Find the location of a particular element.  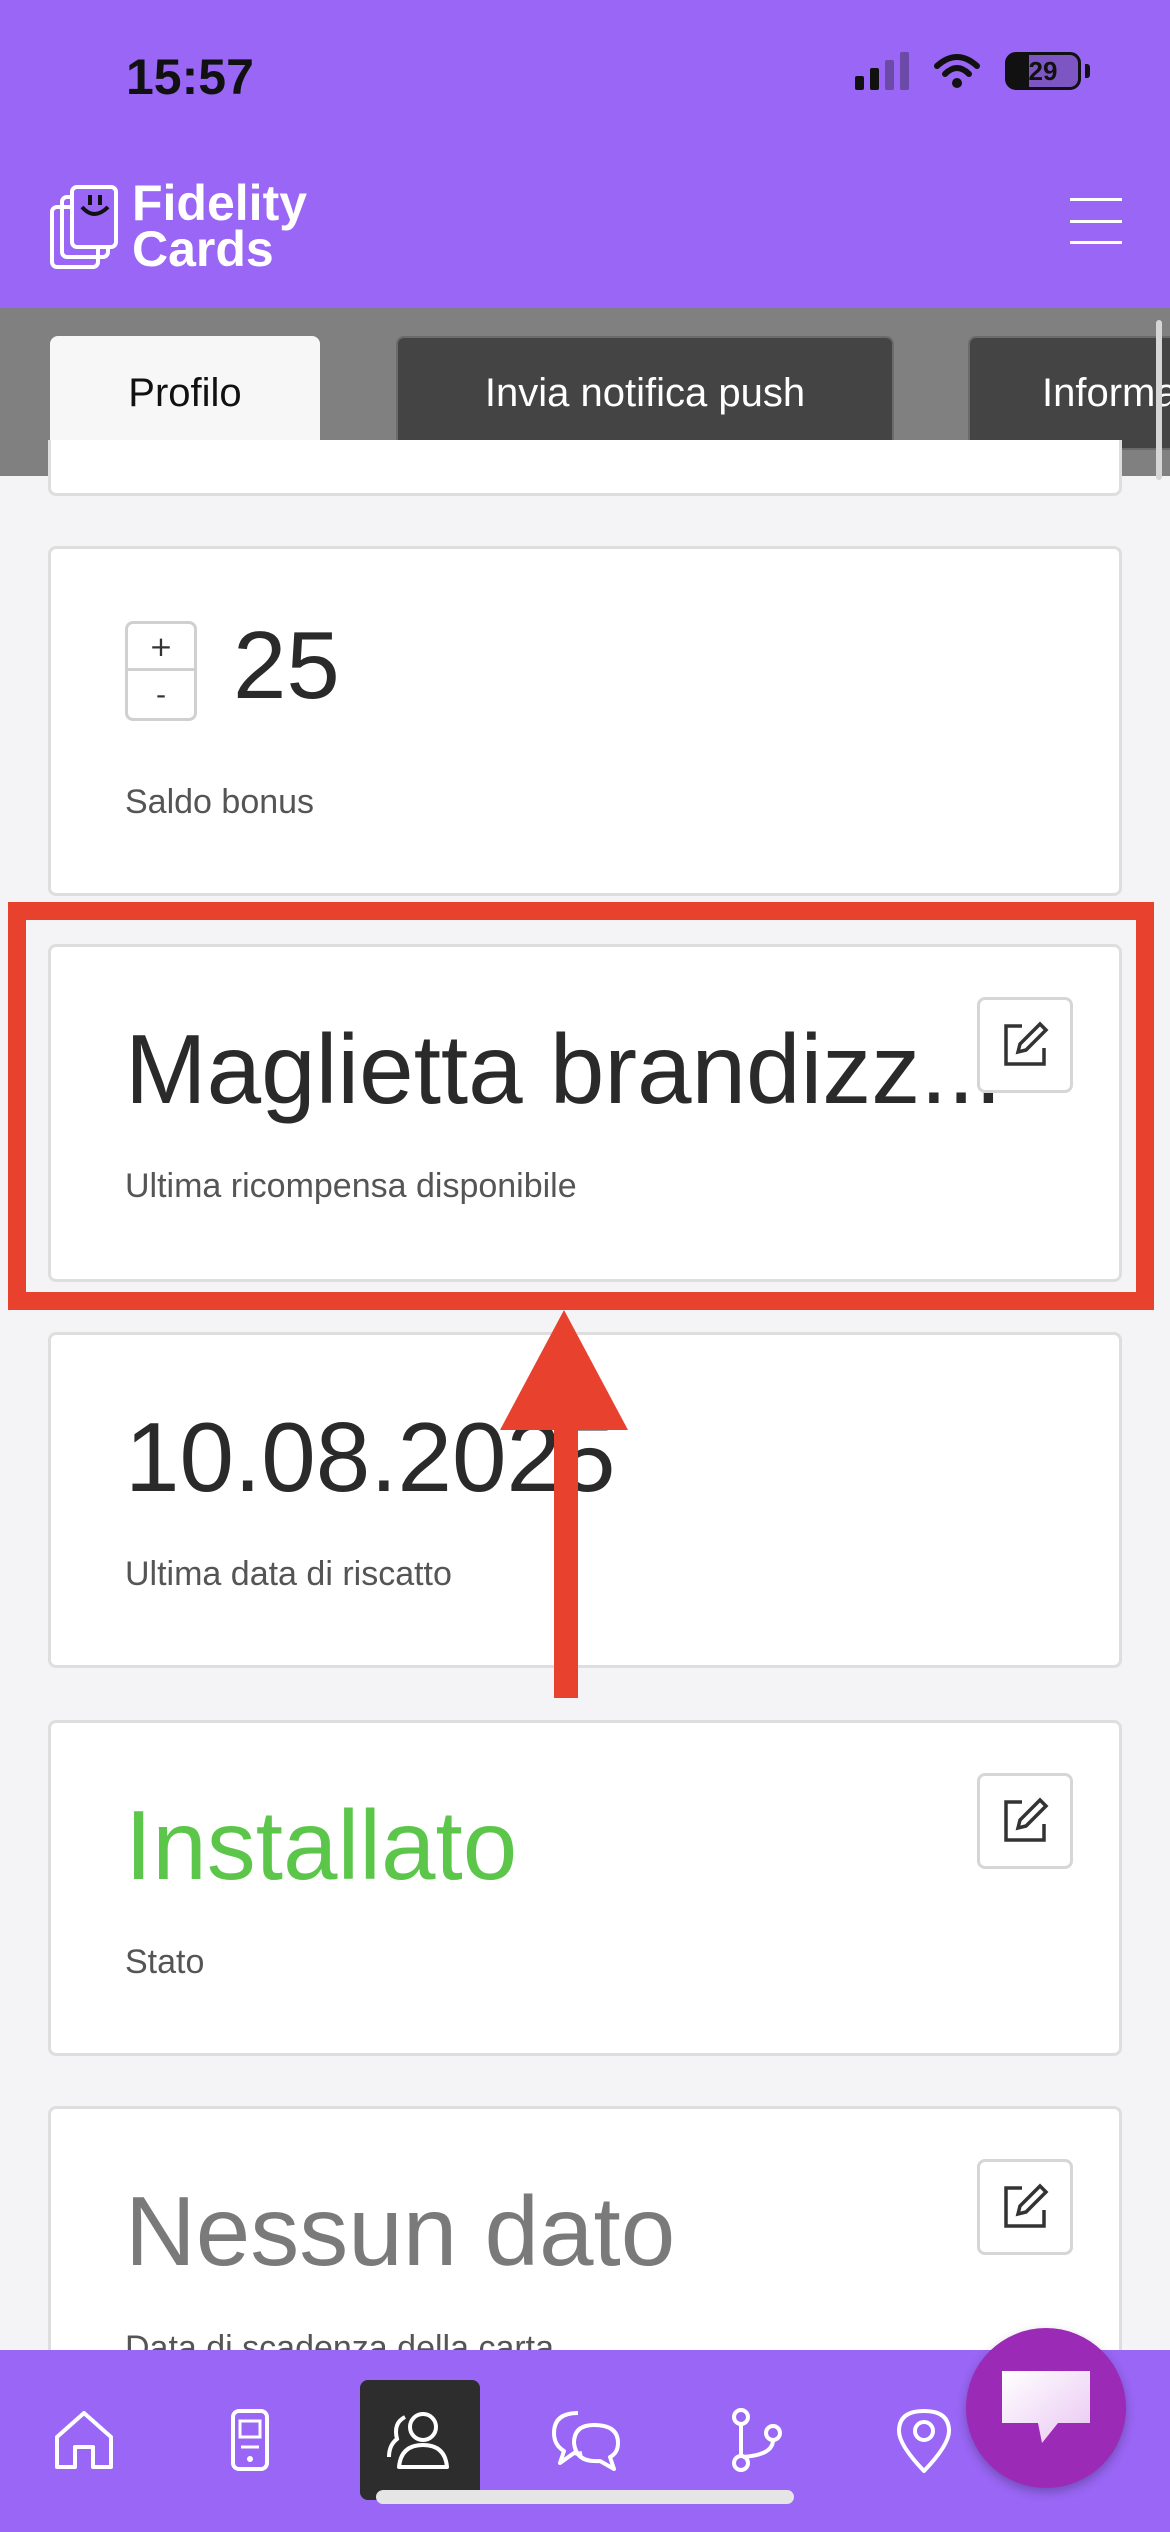

device-icon is located at coordinates (250, 2440).